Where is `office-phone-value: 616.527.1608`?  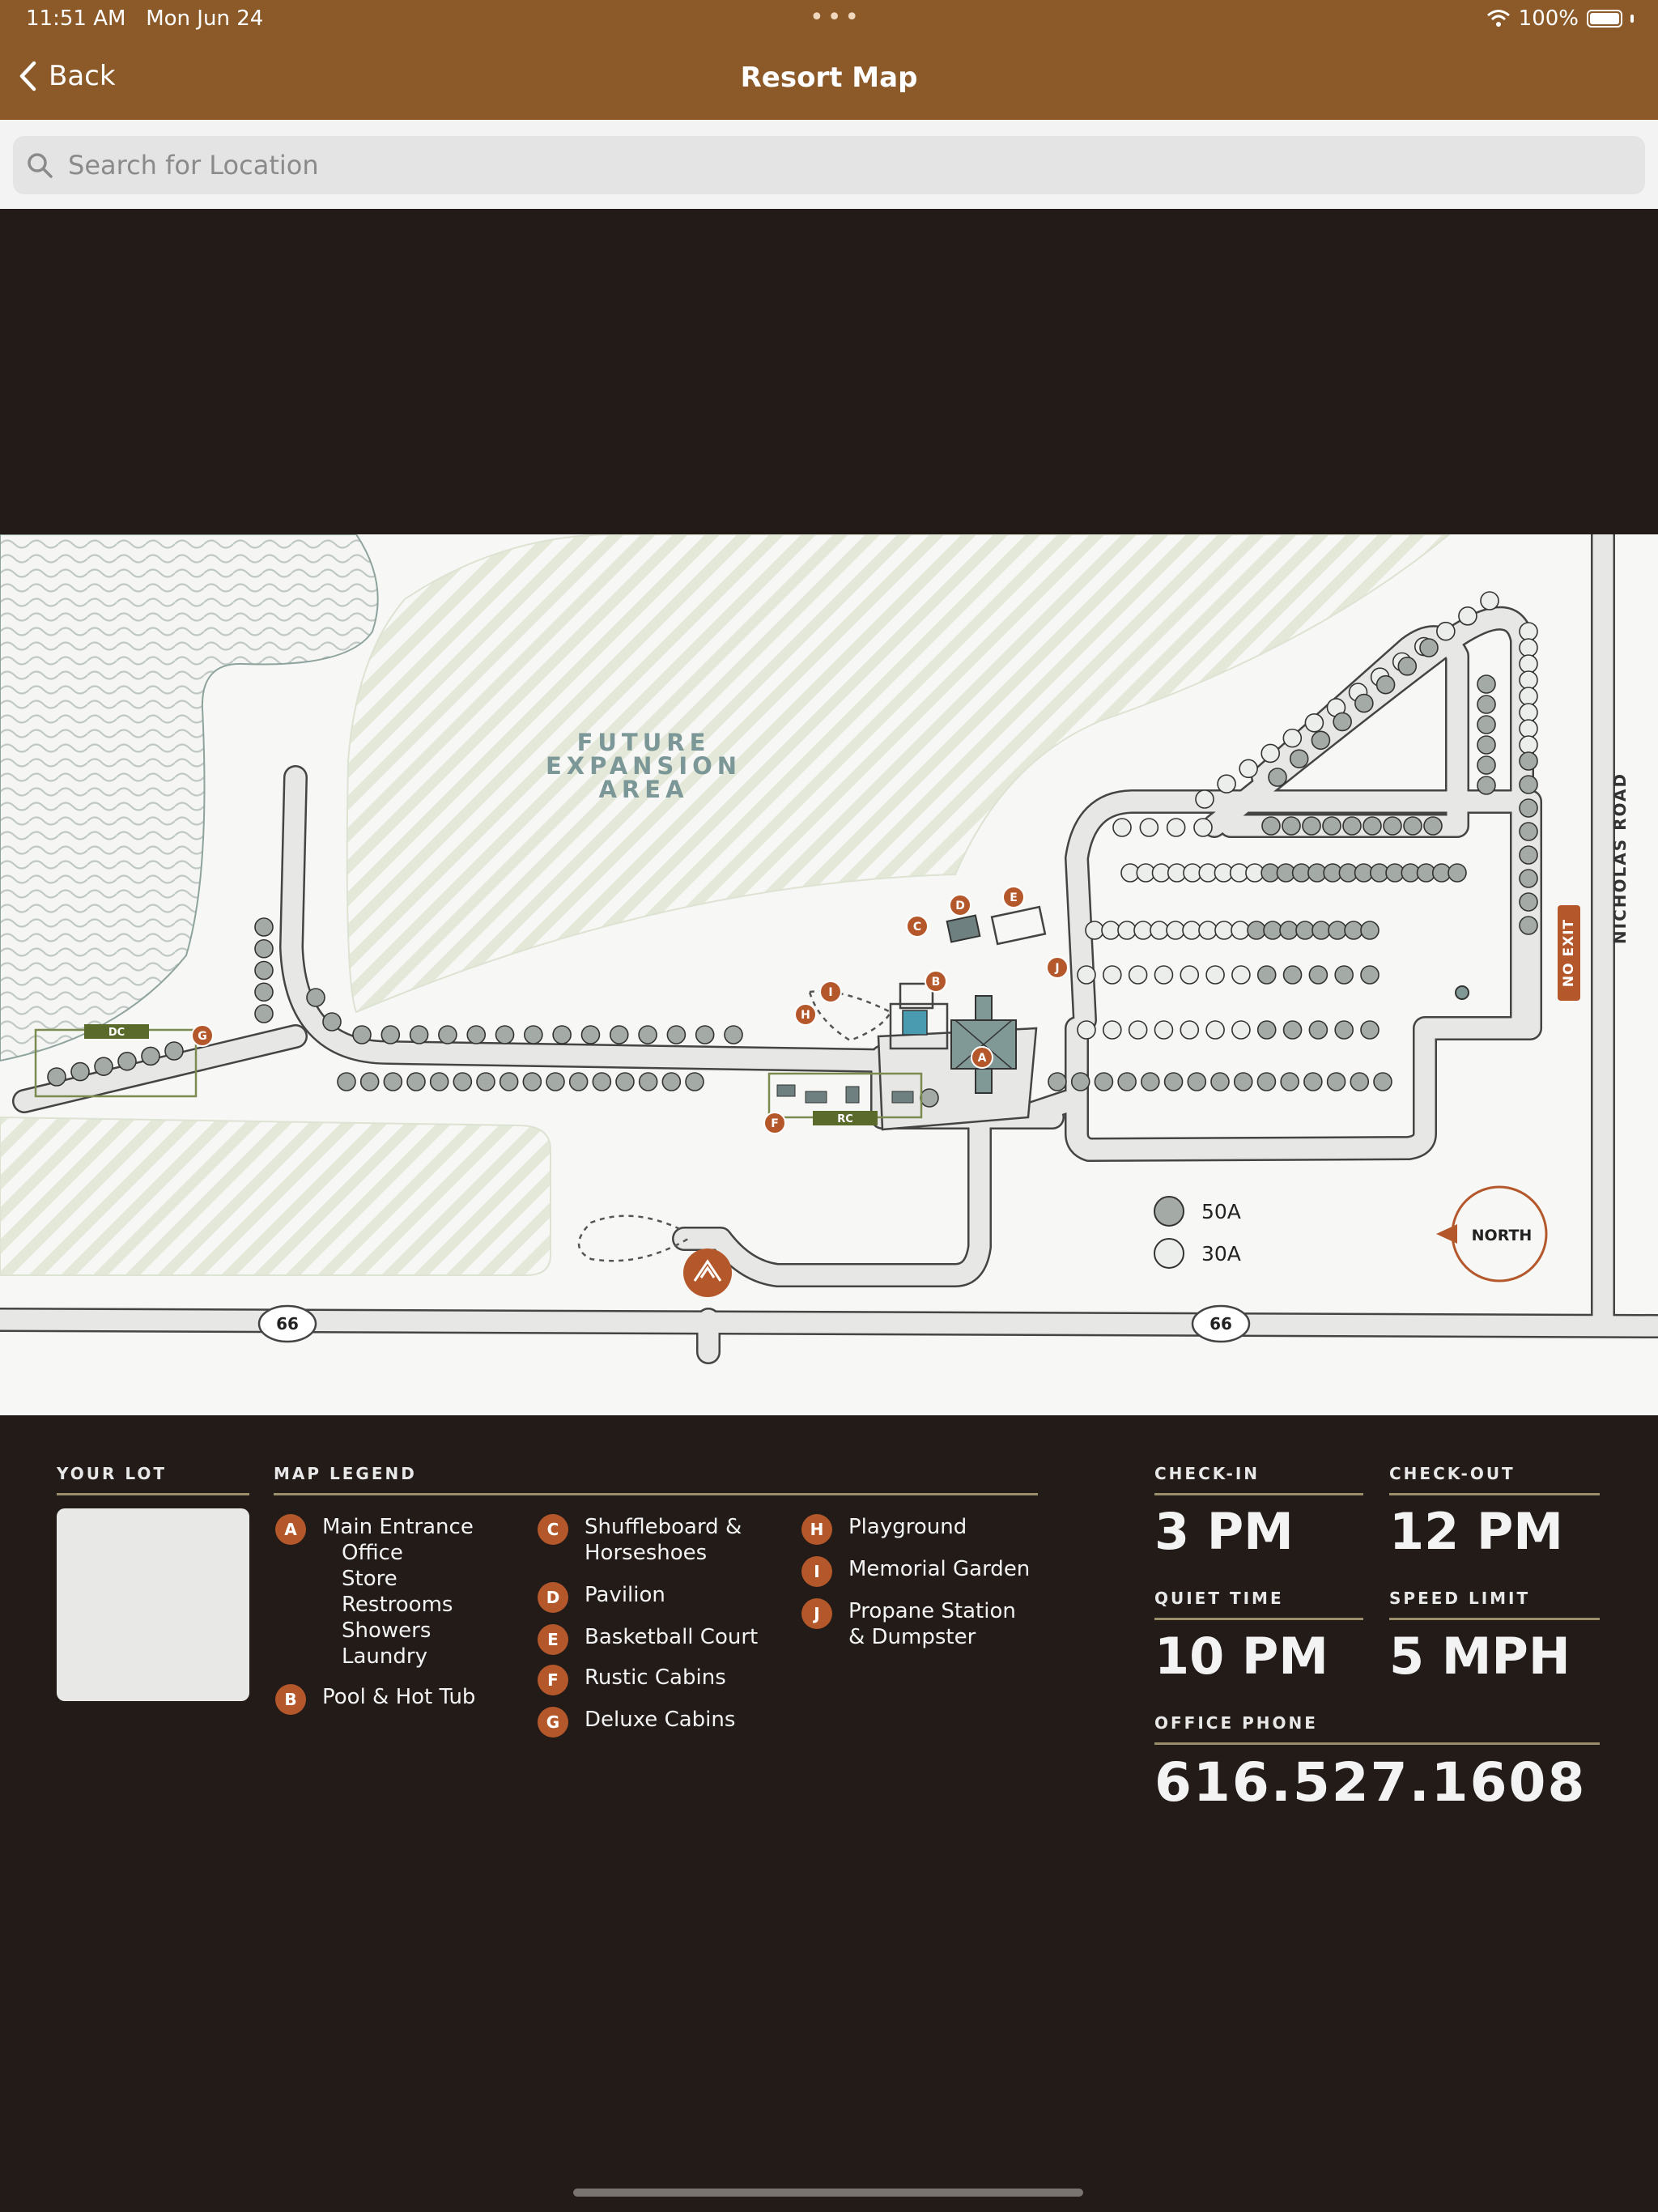 office-phone-value: 616.527.1608 is located at coordinates (1377, 1782).